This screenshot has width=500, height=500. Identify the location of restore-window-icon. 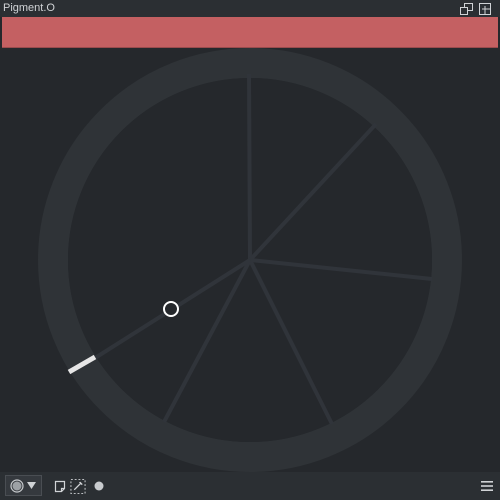
(466, 8).